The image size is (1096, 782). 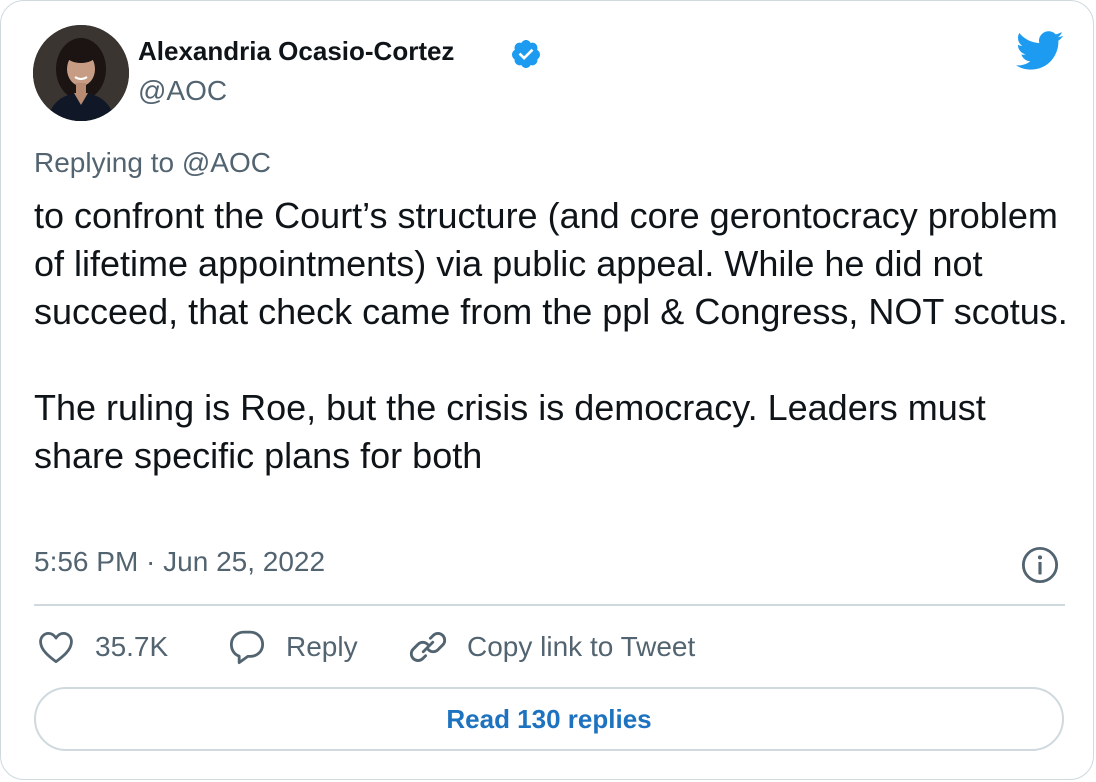 What do you see at coordinates (428, 647) in the screenshot?
I see `link-icon` at bounding box center [428, 647].